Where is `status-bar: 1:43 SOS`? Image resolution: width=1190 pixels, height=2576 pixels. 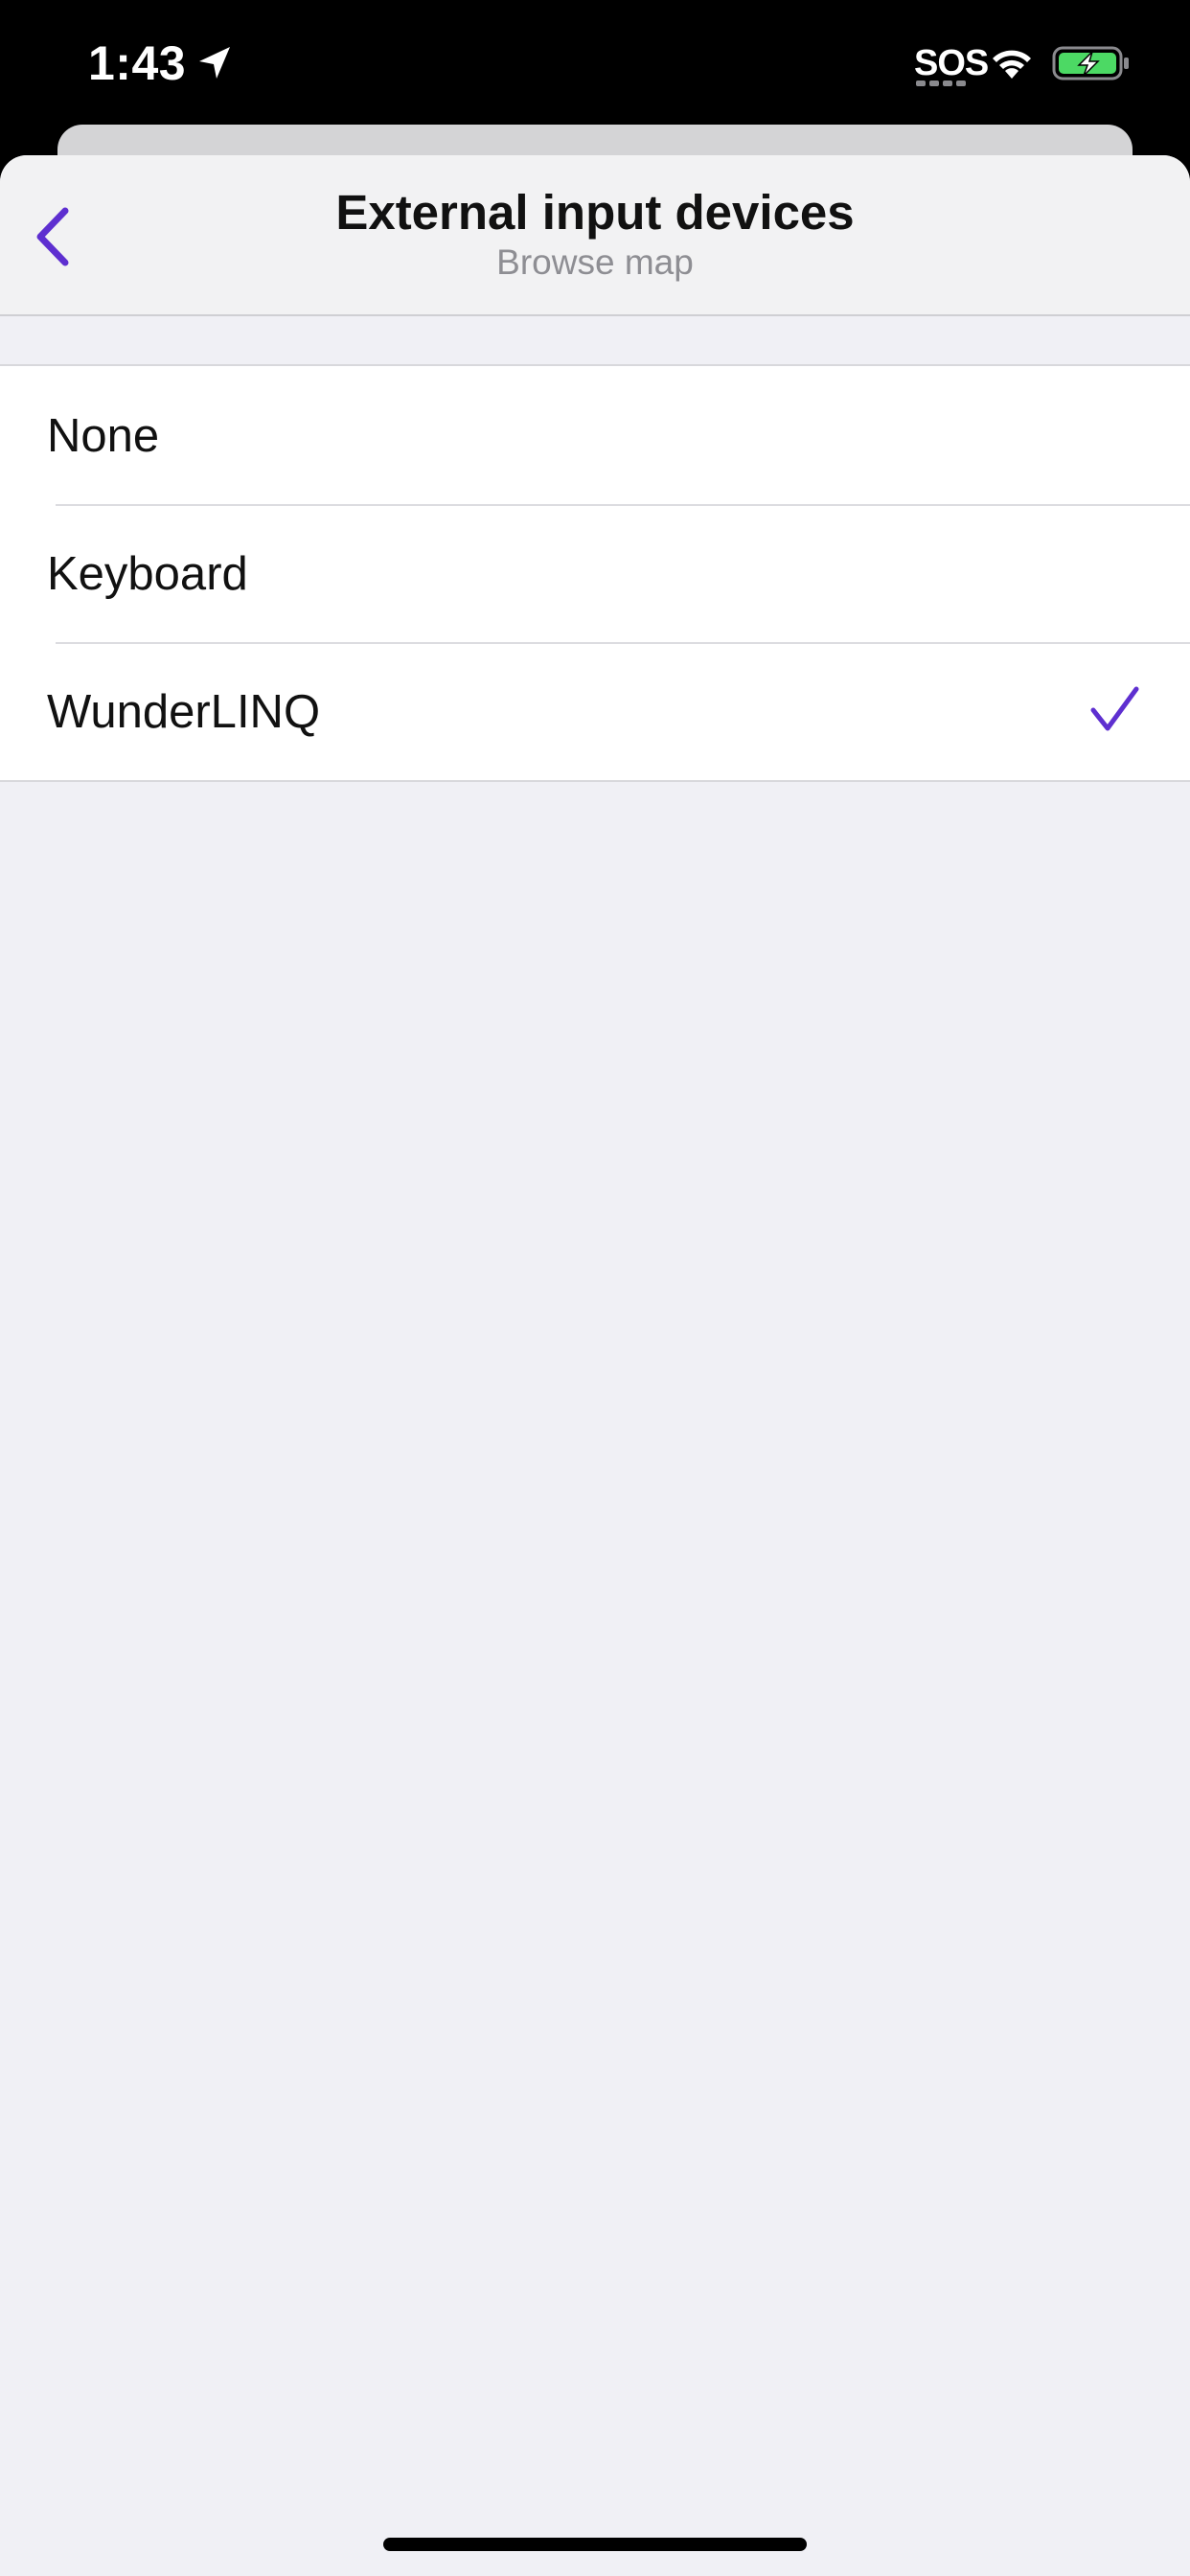 status-bar: 1:43 SOS is located at coordinates (595, 63).